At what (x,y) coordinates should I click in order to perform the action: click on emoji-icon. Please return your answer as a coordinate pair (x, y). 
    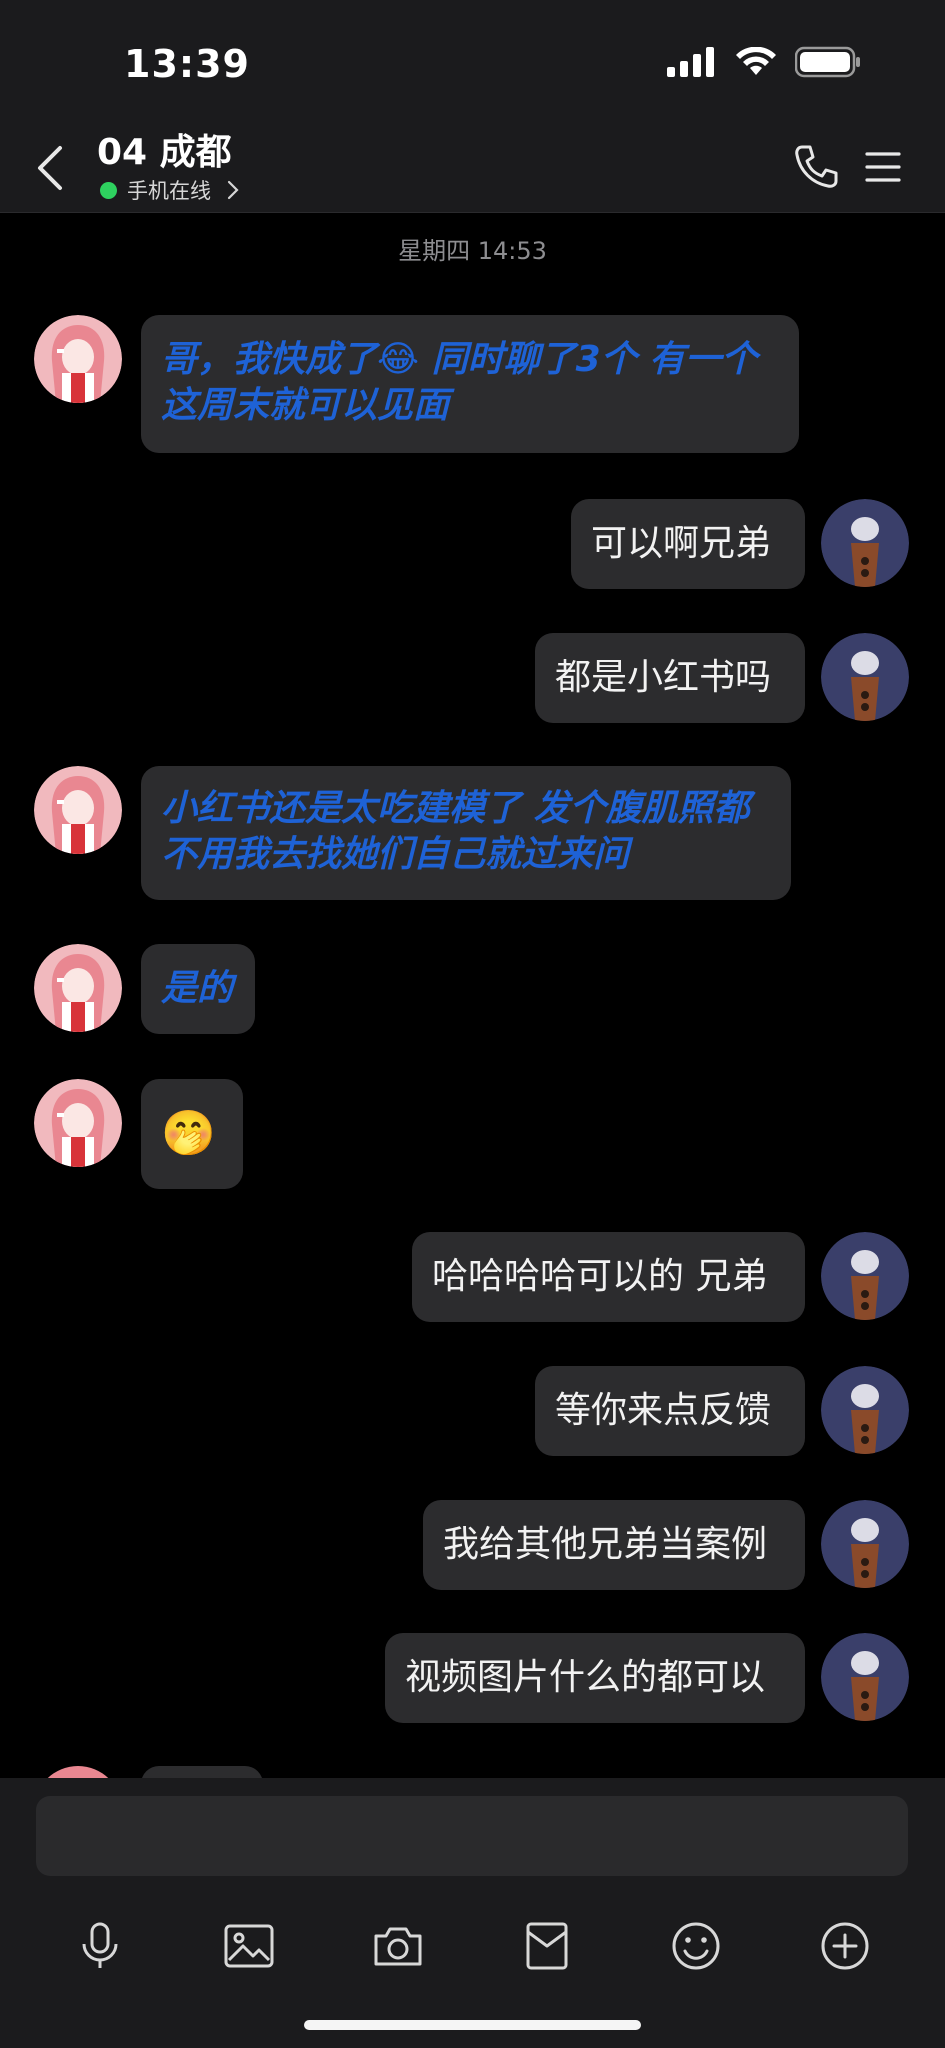
    Looking at the image, I should click on (696, 1946).